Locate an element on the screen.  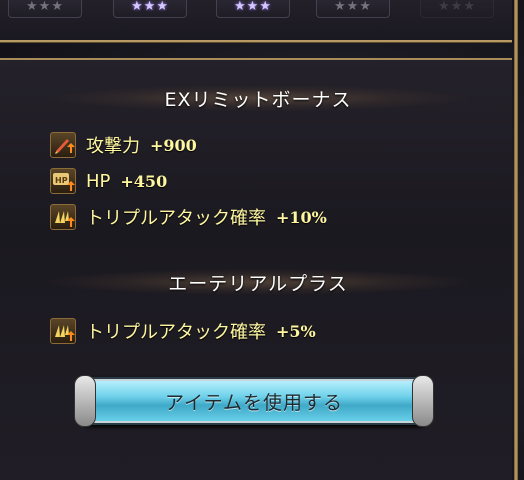
ethereal-header: エーテリアルプラス is located at coordinates (258, 282).